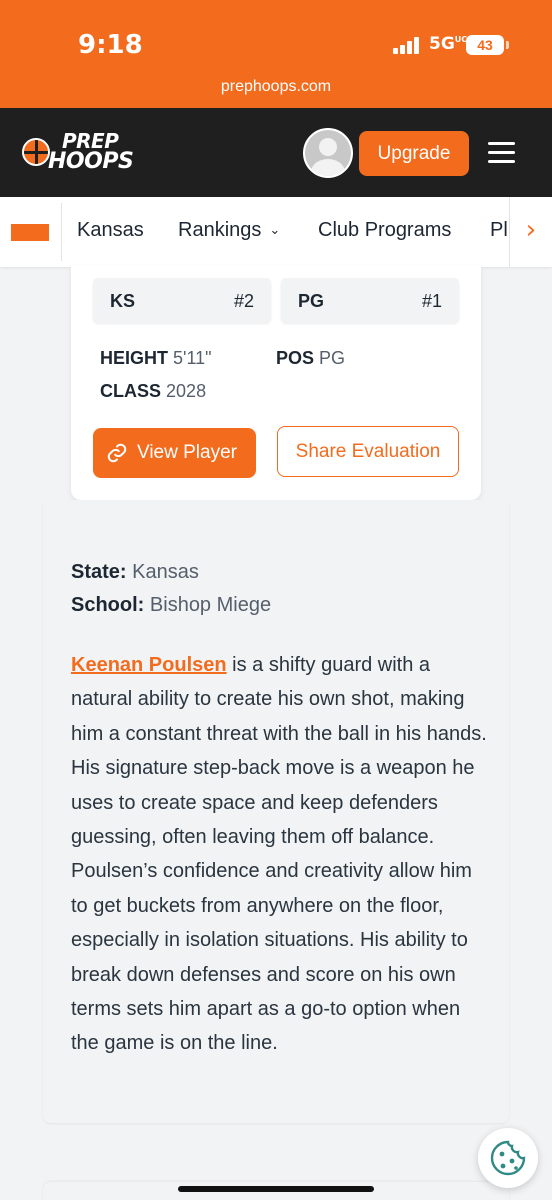 The height and width of the screenshot is (1200, 552). What do you see at coordinates (368, 451) in the screenshot?
I see `share-evaluation-button: Share Evaluation` at bounding box center [368, 451].